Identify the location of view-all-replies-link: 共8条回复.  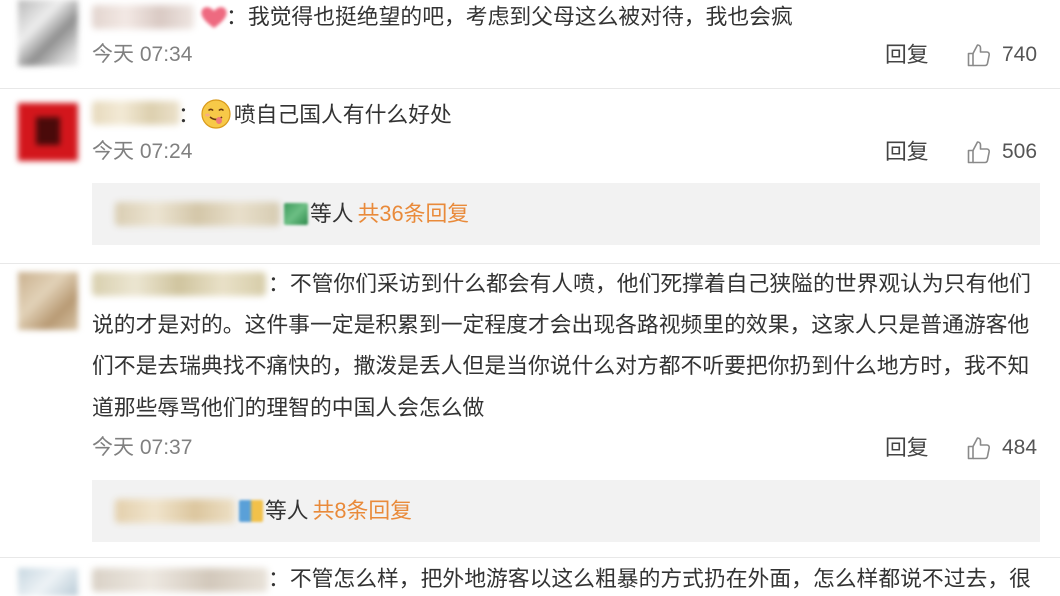
(362, 511).